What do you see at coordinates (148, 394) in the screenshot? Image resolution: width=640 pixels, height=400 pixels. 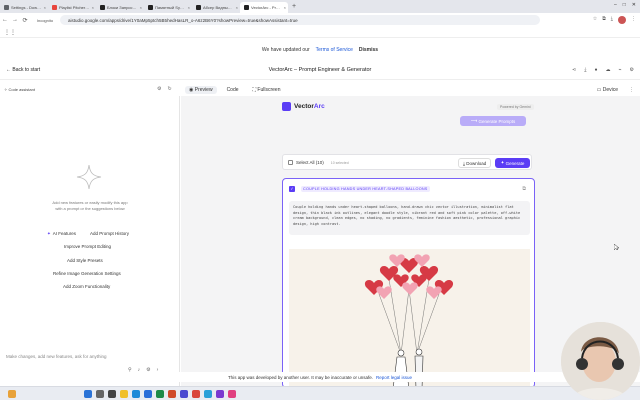 I see `word-icon` at bounding box center [148, 394].